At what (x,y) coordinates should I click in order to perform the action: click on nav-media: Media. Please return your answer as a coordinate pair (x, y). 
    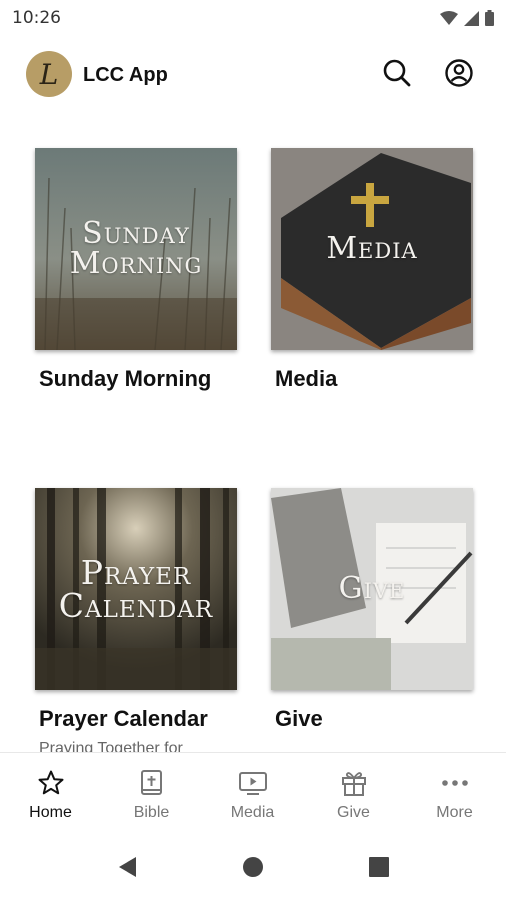
    Looking at the image, I should click on (252, 793).